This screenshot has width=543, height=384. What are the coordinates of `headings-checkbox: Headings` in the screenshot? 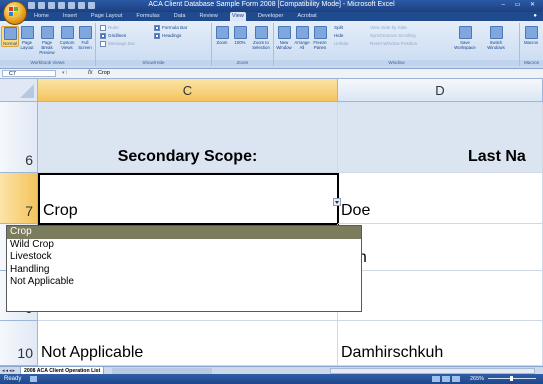 It's located at (167, 36).